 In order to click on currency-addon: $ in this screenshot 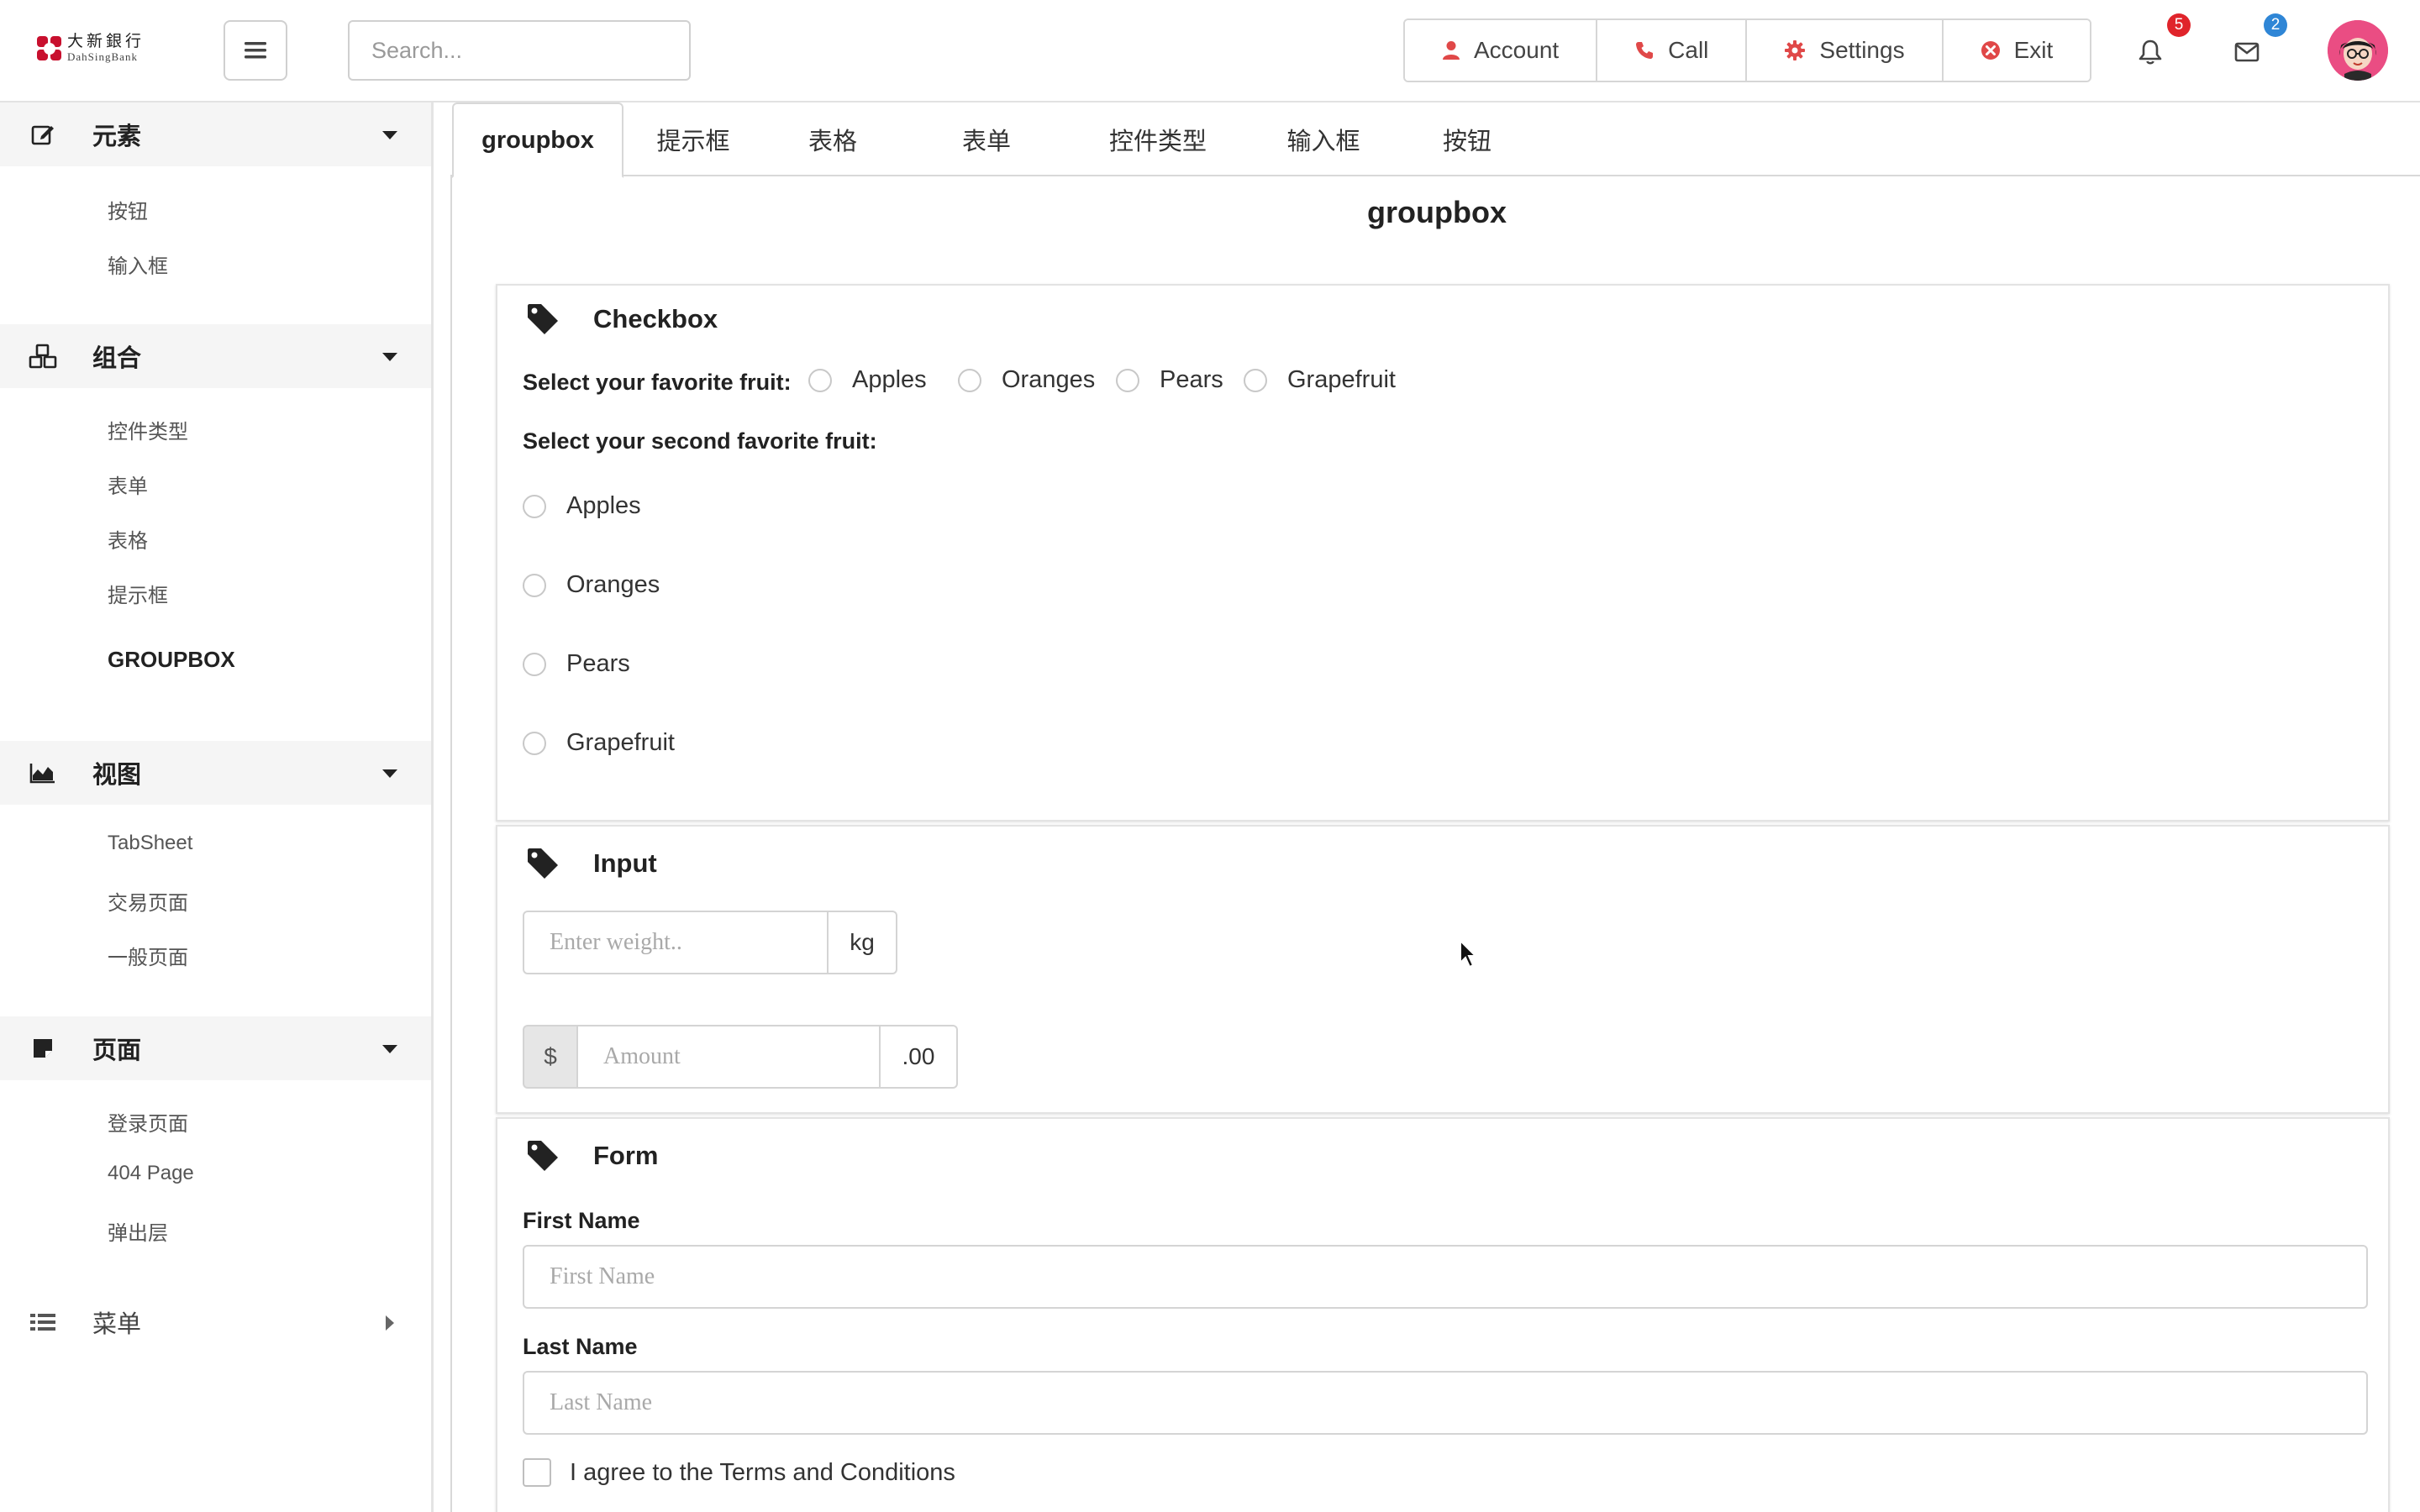, I will do `click(549, 1057)`.